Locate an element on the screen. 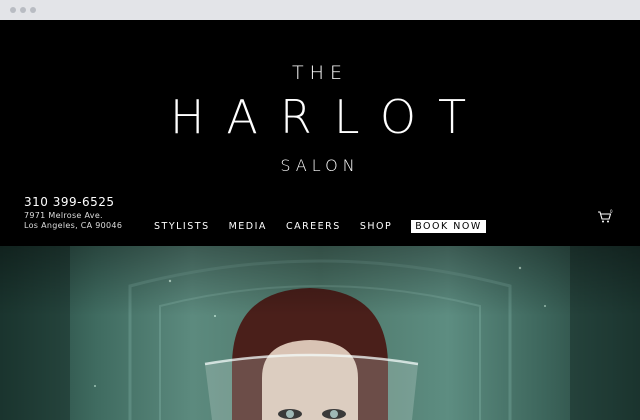 This screenshot has height=420, width=640. brand-salon: SALON is located at coordinates (320, 165).